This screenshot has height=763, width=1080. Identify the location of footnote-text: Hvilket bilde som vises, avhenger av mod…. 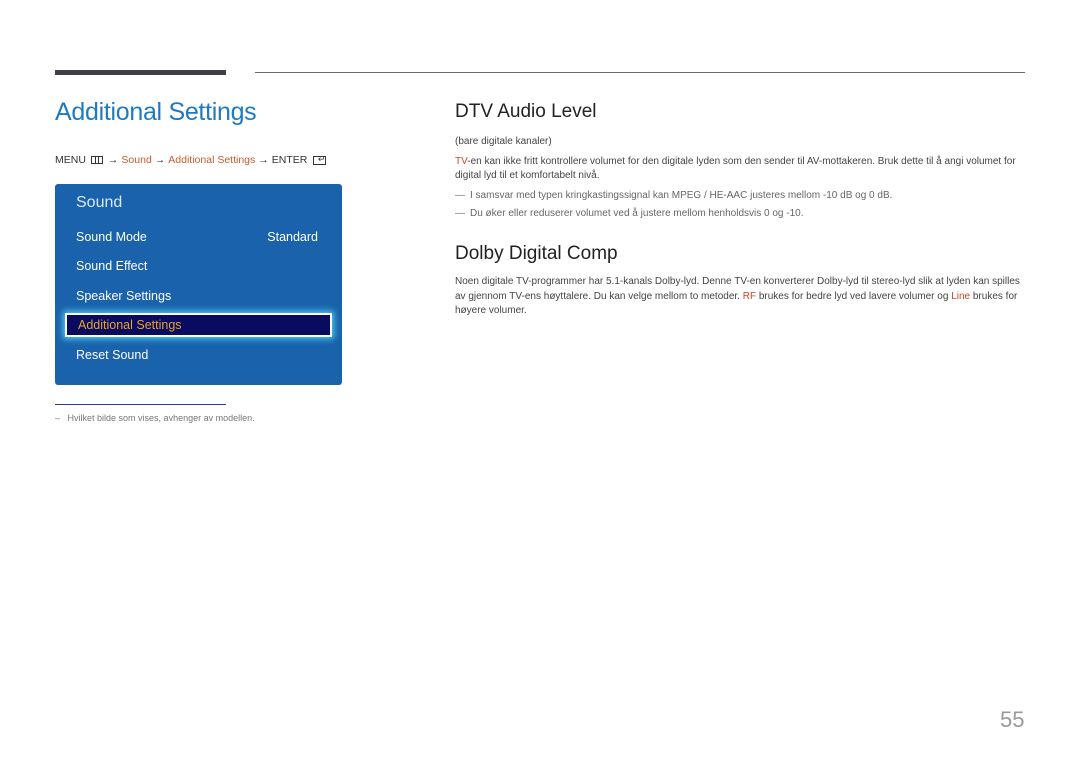
(161, 418).